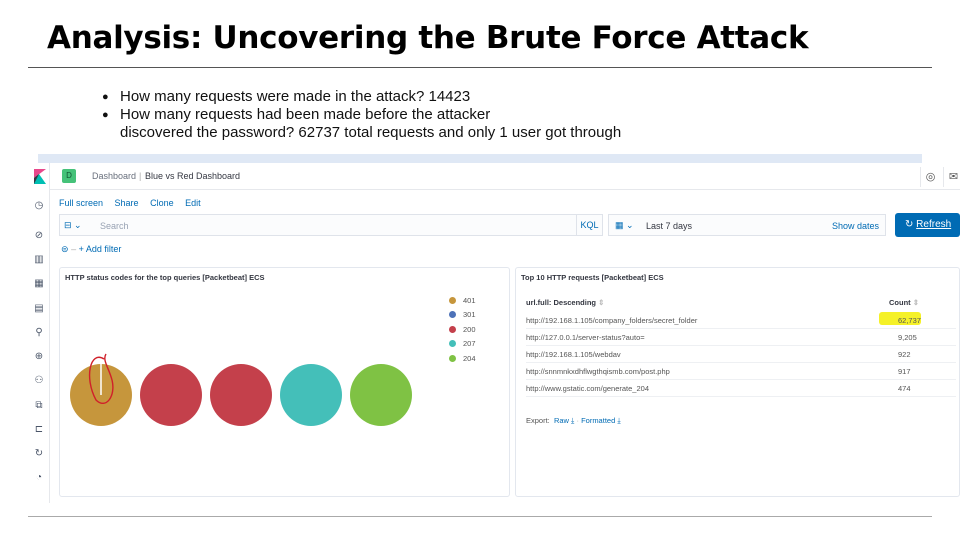 This screenshot has height=540, width=960. What do you see at coordinates (39, 381) in the screenshot?
I see `infra-icon: ⚇` at bounding box center [39, 381].